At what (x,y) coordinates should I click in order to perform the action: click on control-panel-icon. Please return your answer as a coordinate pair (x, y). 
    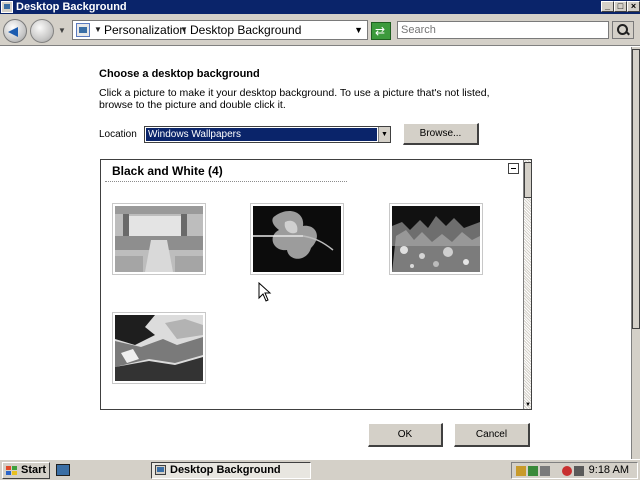
    Looking at the image, I should click on (83, 30).